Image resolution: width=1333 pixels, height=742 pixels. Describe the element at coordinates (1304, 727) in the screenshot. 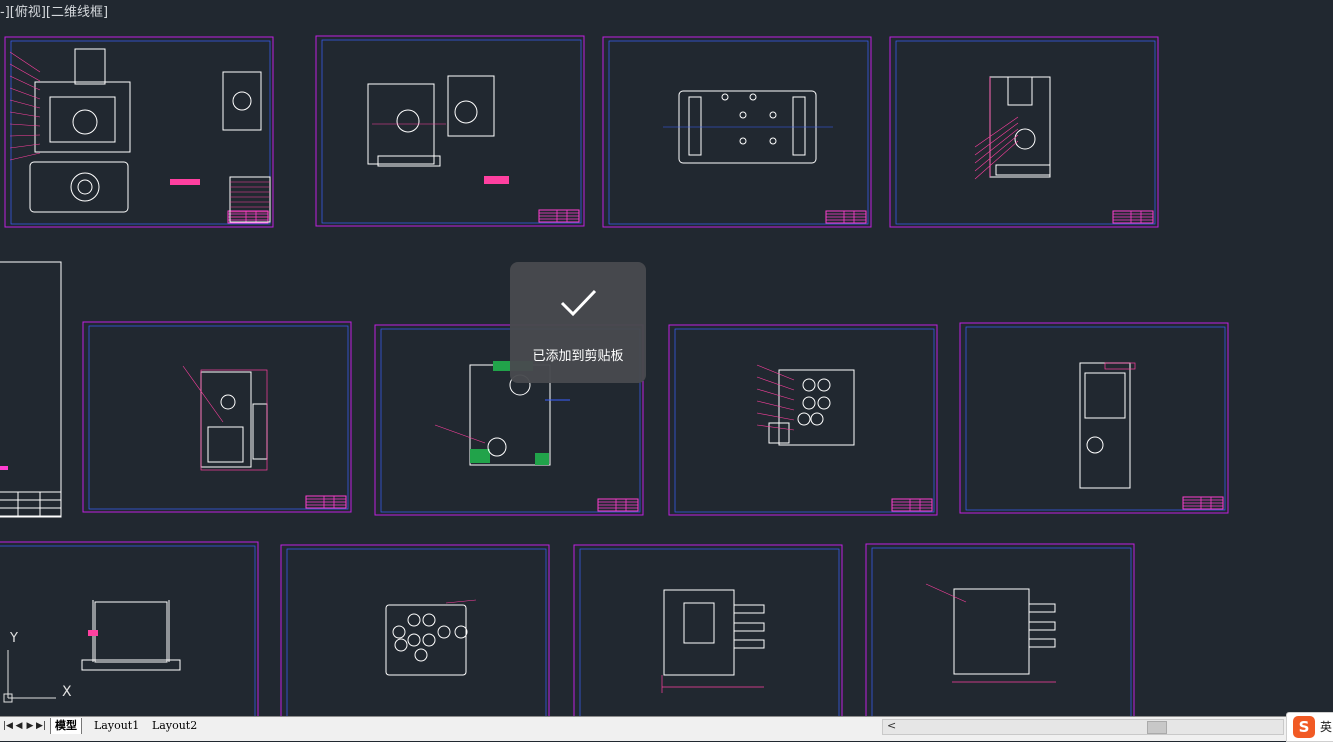

I see `sogou-logo-icon: S` at that location.